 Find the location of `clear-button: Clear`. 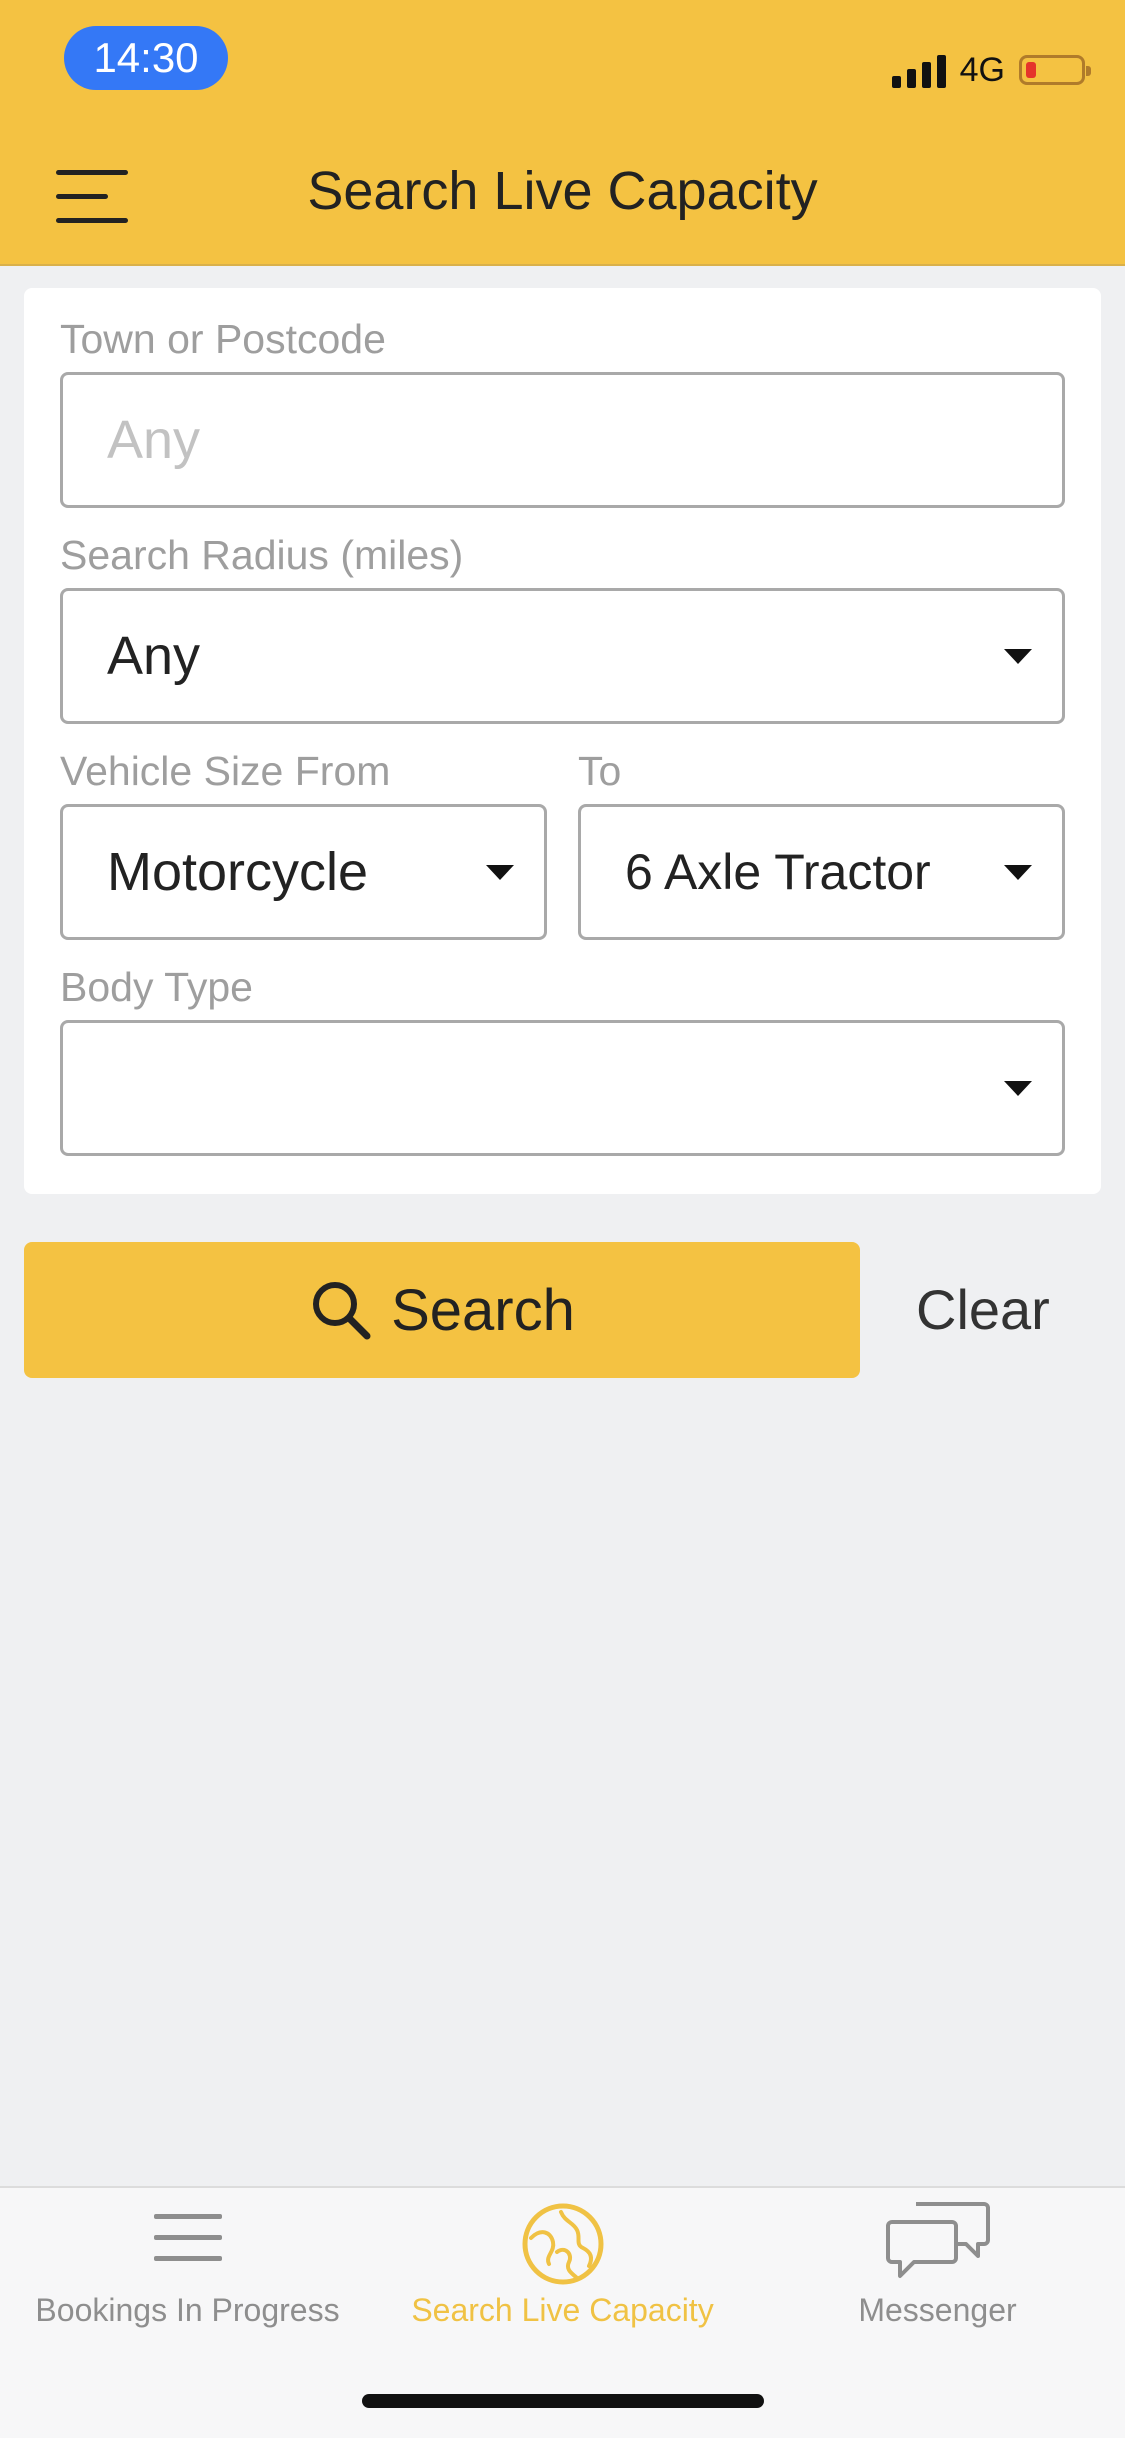

clear-button: Clear is located at coordinates (983, 1310).